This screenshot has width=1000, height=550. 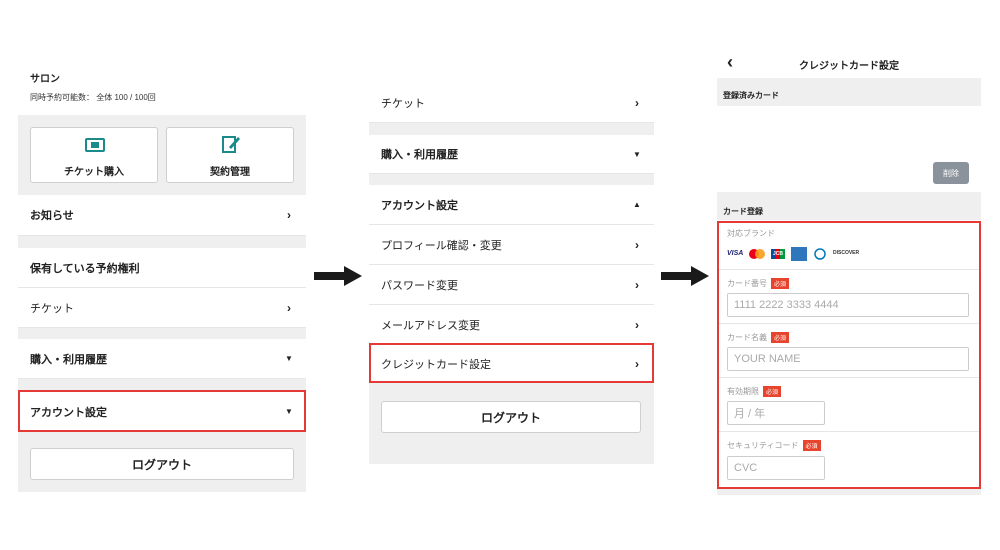 What do you see at coordinates (849, 355) in the screenshot?
I see `card-form-highlight-box` at bounding box center [849, 355].